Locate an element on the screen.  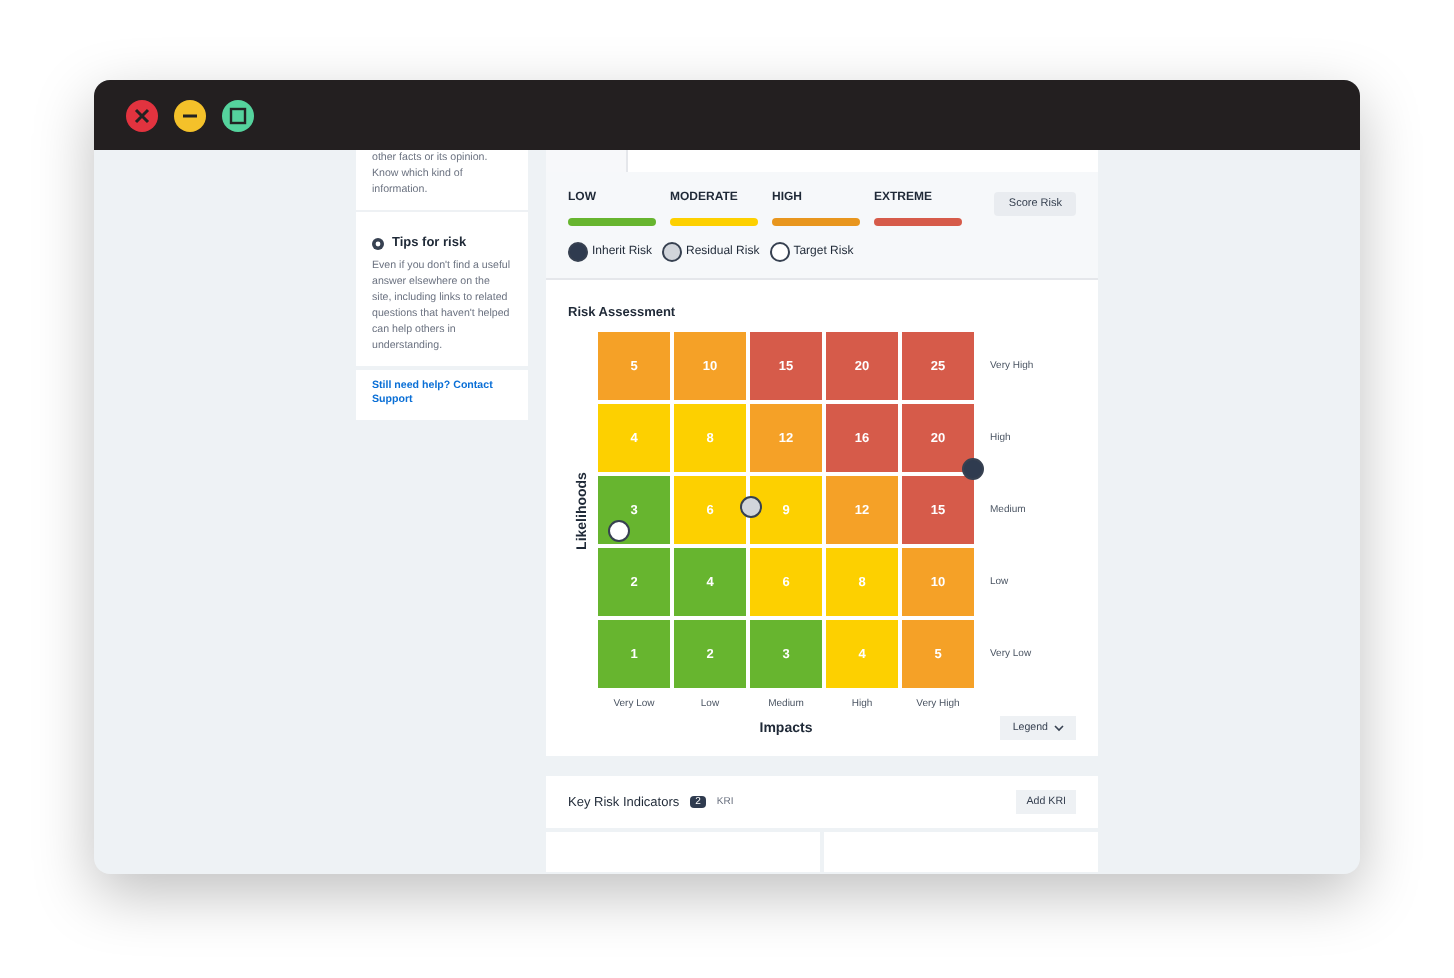
chevron-down-icon is located at coordinates (1059, 728).